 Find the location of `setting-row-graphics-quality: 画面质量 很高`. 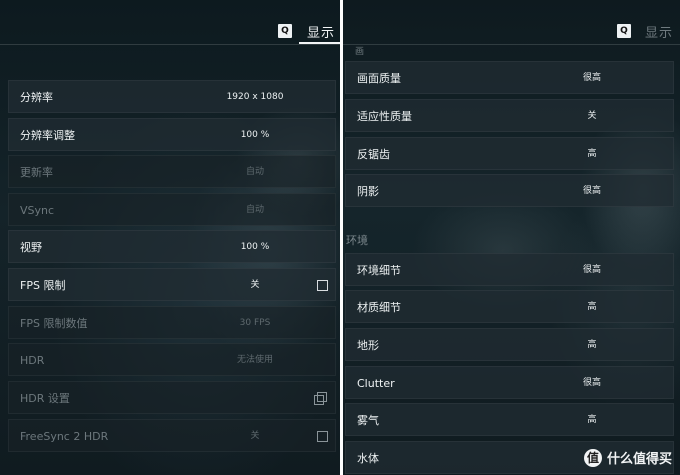

setting-row-graphics-quality: 画面质量 很高 is located at coordinates (509, 77).